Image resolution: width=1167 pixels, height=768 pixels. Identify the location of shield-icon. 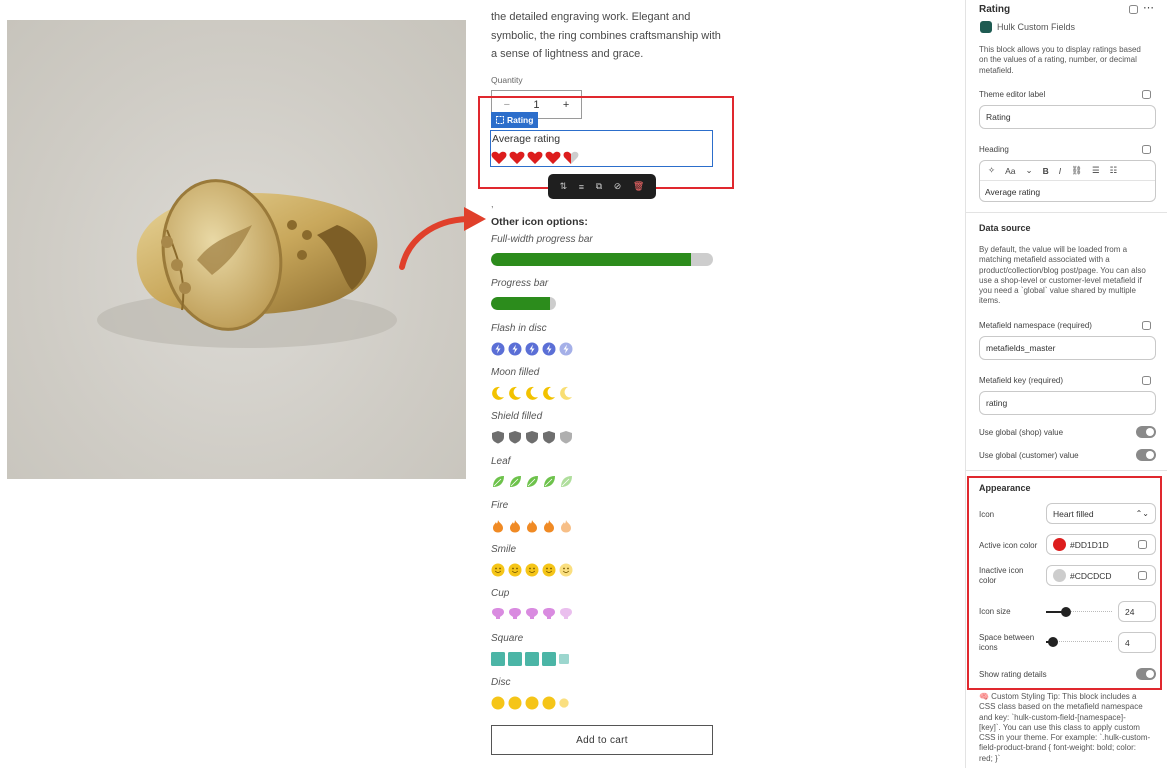
(498, 437).